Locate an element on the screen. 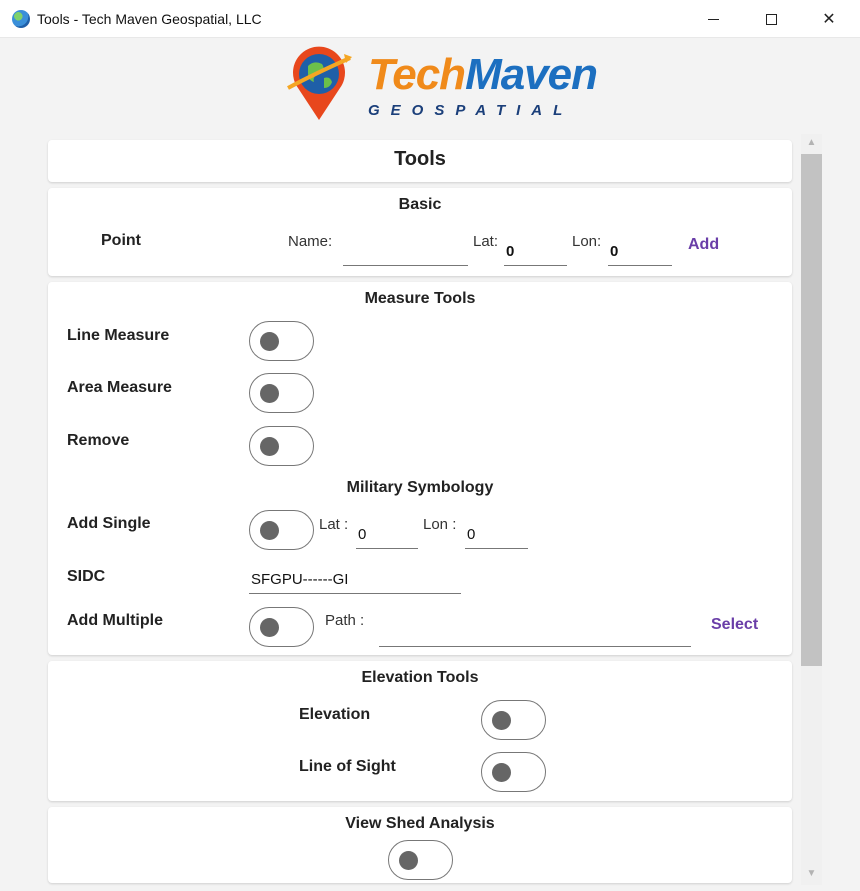 This screenshot has width=860, height=891. remove-toggle is located at coordinates (281, 446).